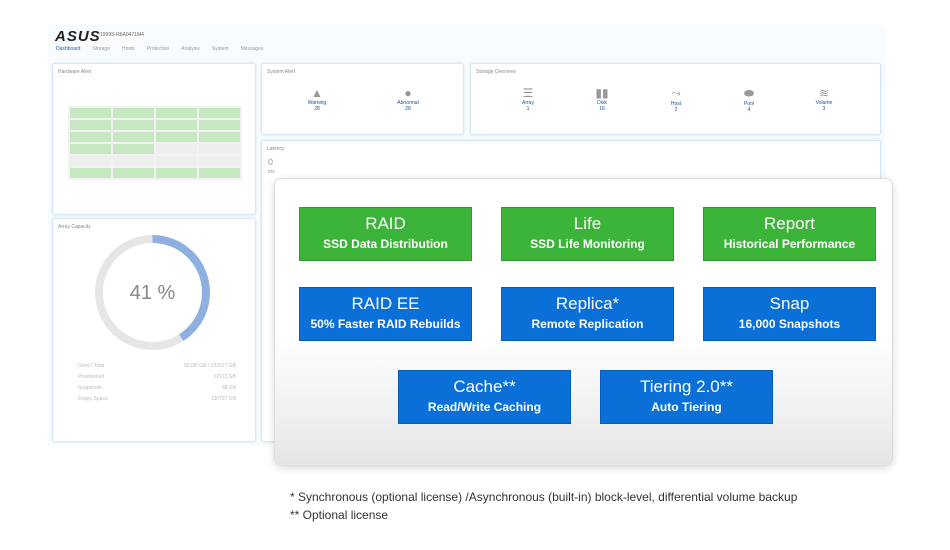 The width and height of the screenshot is (950, 550). Describe the element at coordinates (484, 407) in the screenshot. I see `feature-subtitle: Read/Write Caching` at that location.